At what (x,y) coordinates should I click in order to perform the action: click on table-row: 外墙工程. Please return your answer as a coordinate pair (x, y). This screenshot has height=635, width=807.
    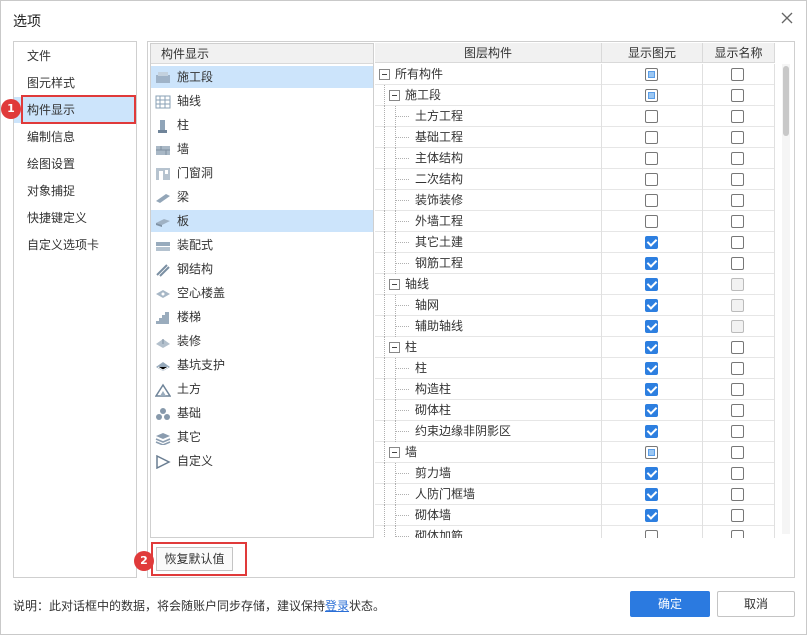
    Looking at the image, I should click on (575, 221).